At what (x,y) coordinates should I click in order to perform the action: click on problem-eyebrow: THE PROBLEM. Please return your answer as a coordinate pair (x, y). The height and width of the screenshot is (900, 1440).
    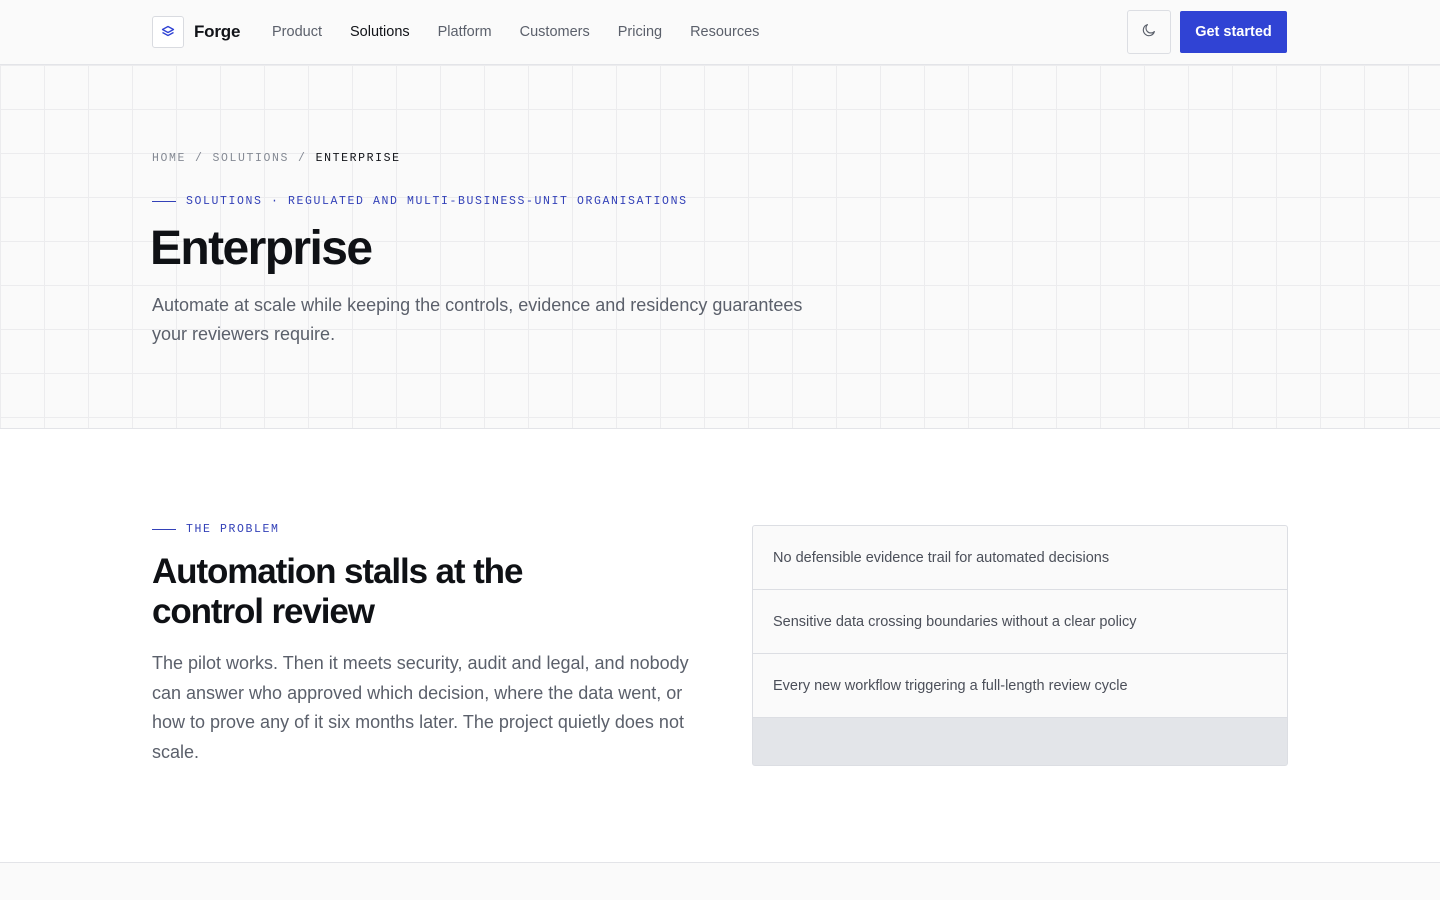
    Looking at the image, I should click on (216, 529).